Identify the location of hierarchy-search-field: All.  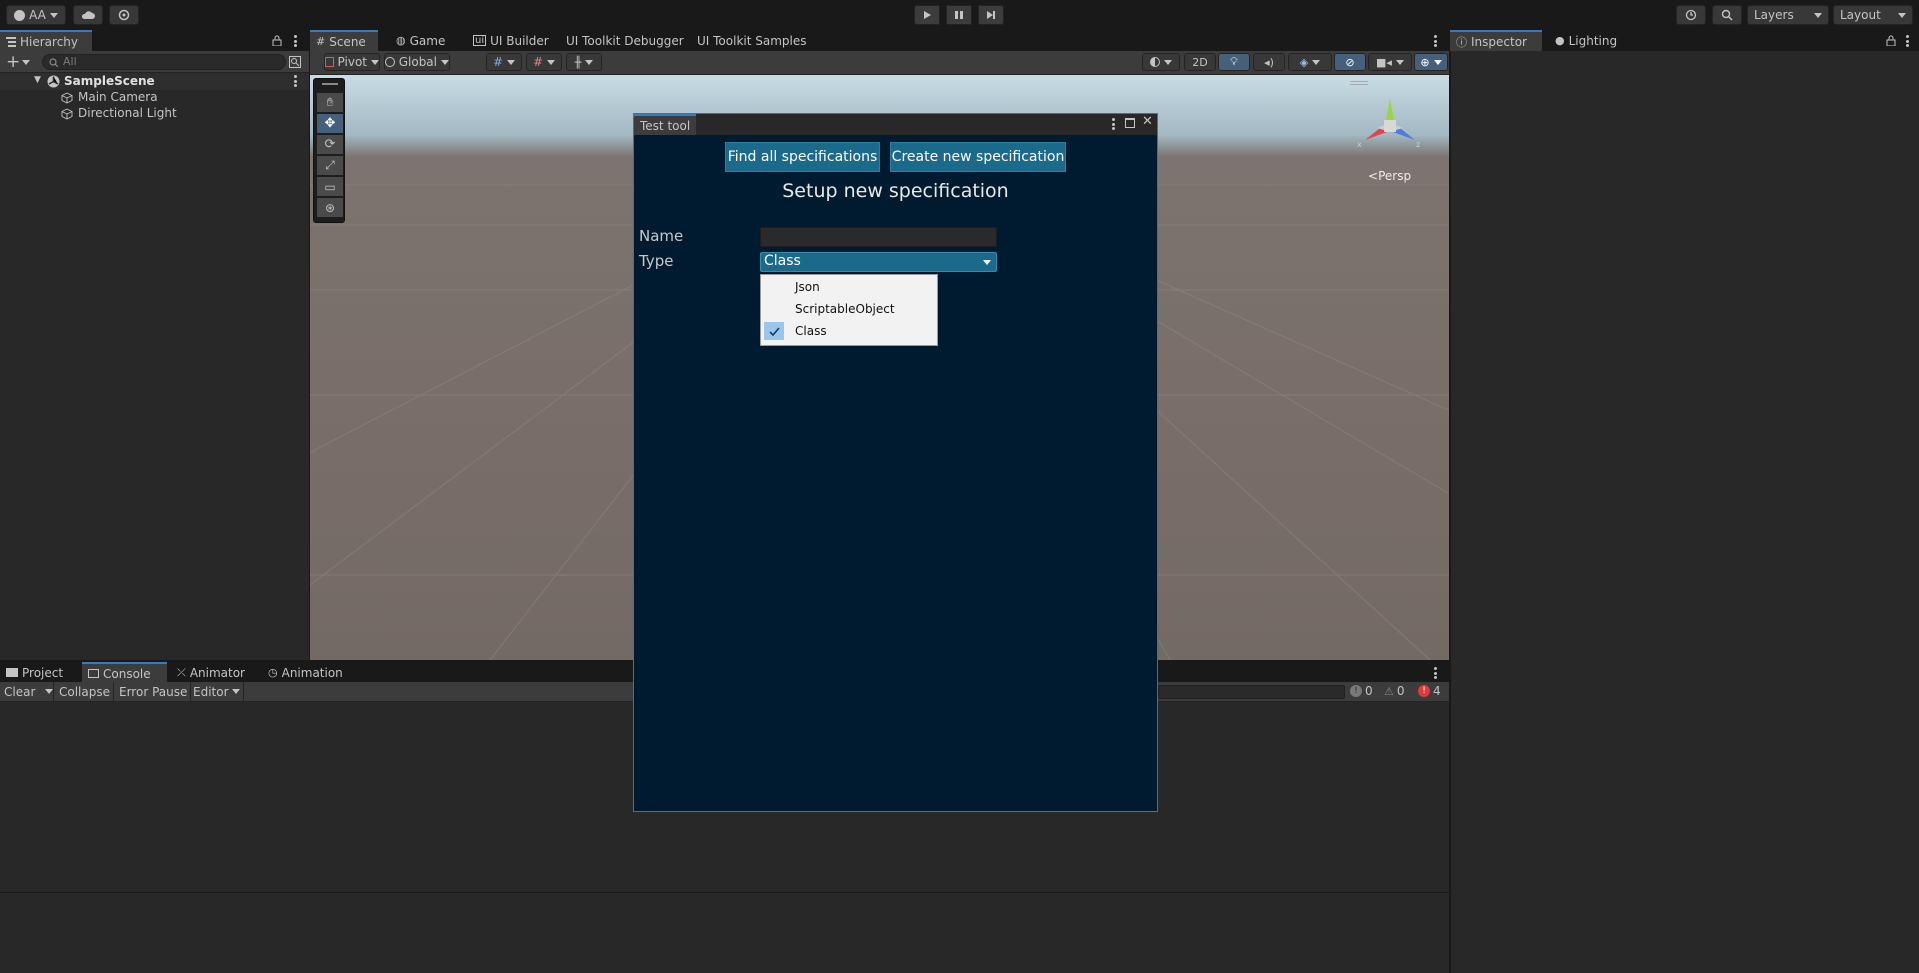
(164, 62).